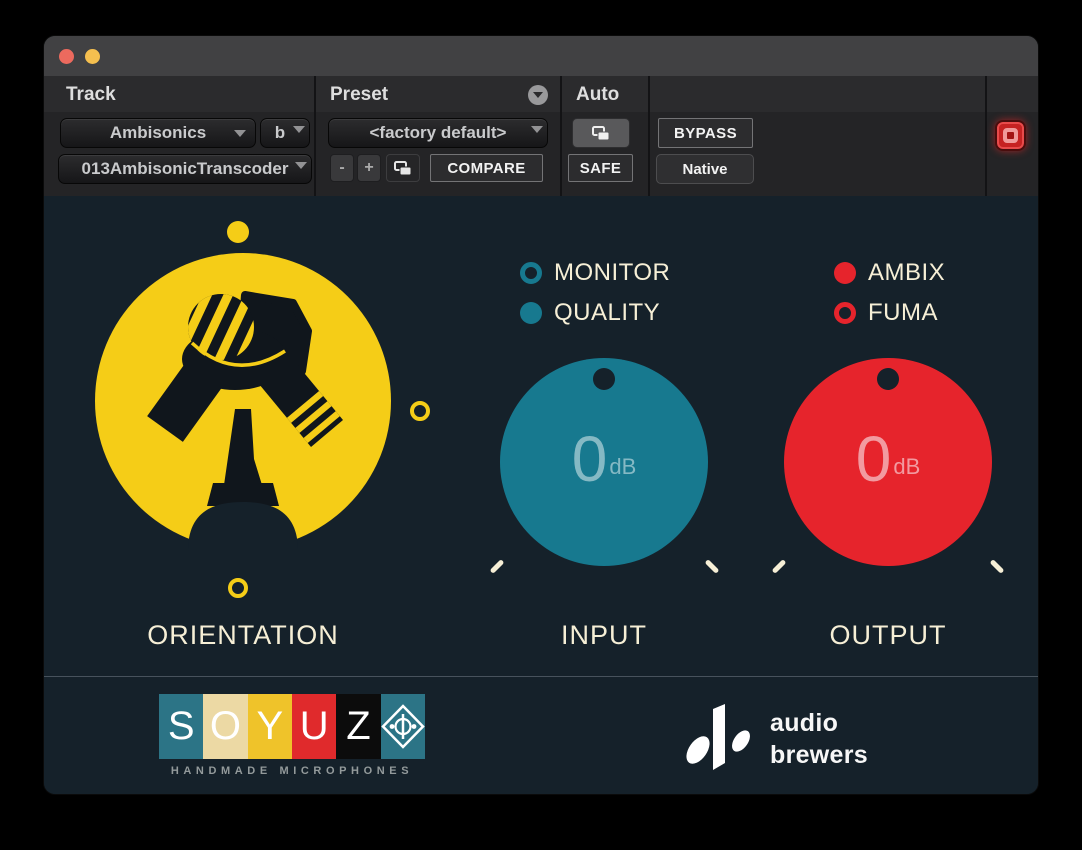 This screenshot has height=850, width=1082. What do you see at coordinates (238, 232) in the screenshot?
I see `orientation-handle-top` at bounding box center [238, 232].